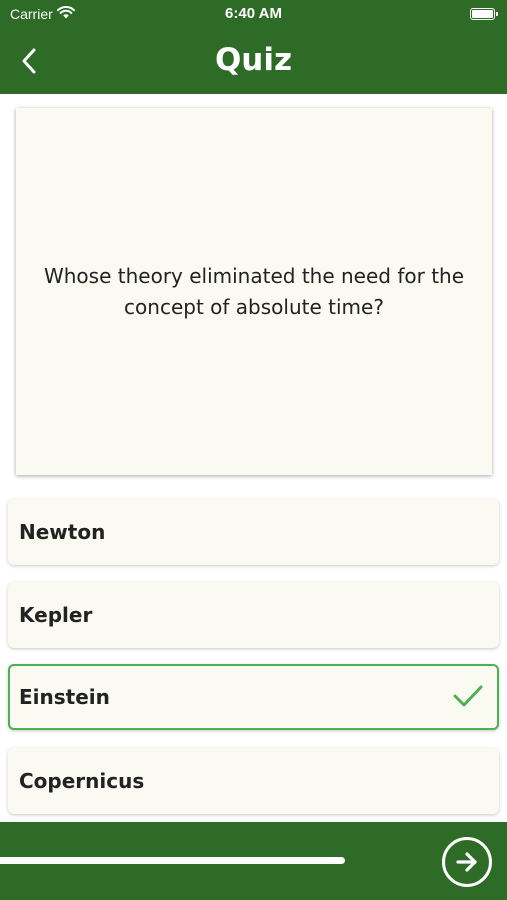  Describe the element at coordinates (172, 860) in the screenshot. I see `quiz-progress-bar` at that location.